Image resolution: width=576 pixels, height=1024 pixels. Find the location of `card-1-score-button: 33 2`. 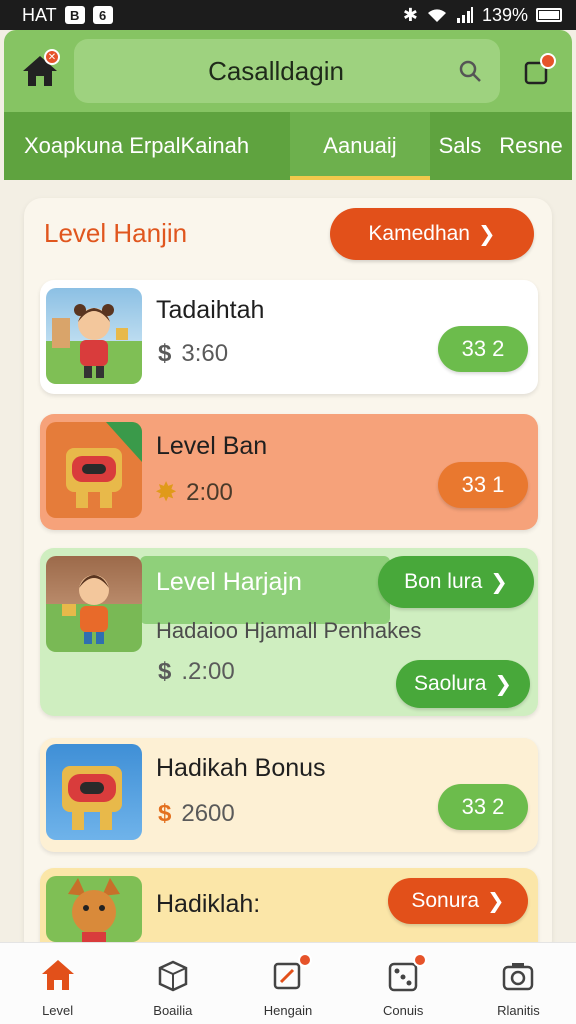

card-1-score-button: 33 2 is located at coordinates (483, 349).